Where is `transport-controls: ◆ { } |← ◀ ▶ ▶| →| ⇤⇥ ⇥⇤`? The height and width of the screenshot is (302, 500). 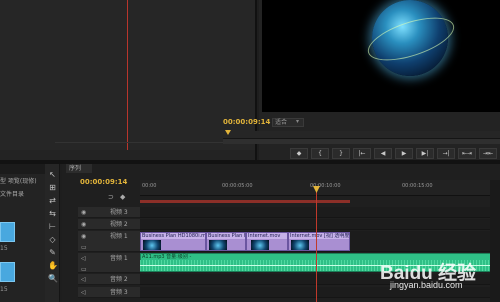 transport-controls: ◆ { } |← ◀ ▶ ▶| →| ⇤⇥ ⇥⇤ is located at coordinates (393, 153).